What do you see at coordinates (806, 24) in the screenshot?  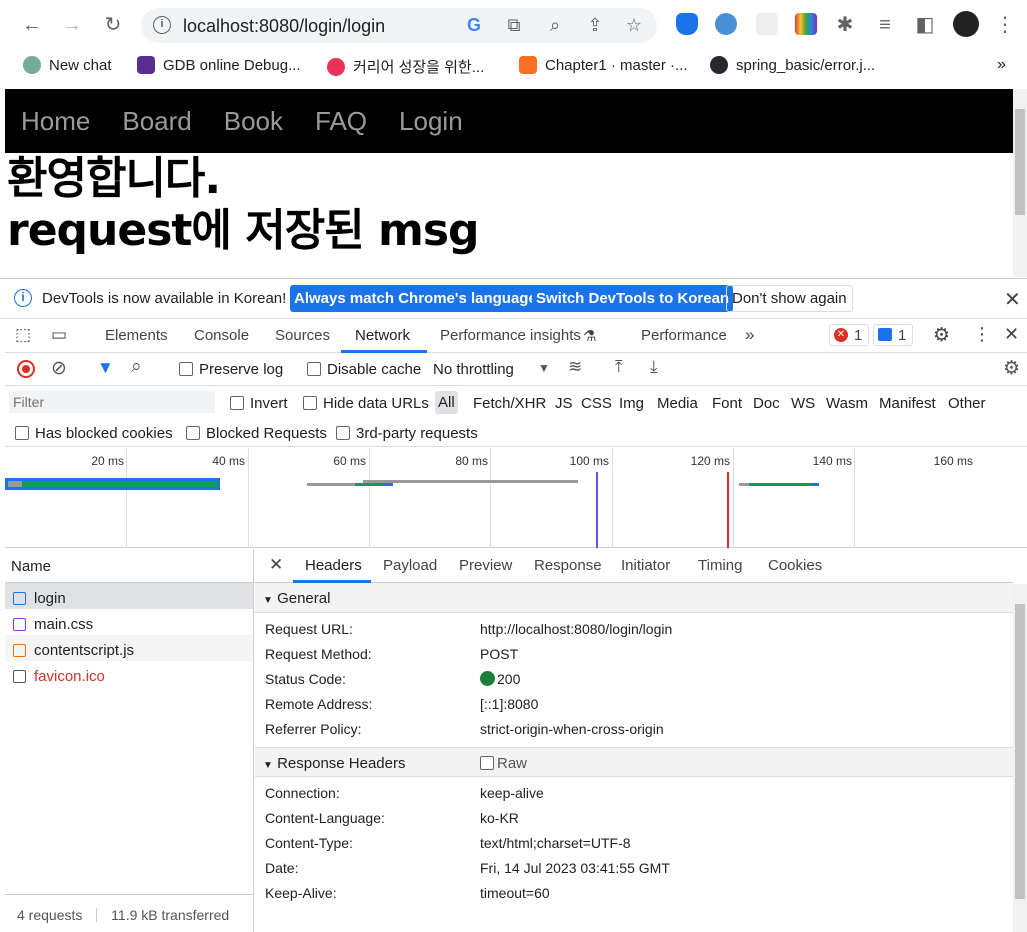 I see `color-extension-icon` at bounding box center [806, 24].